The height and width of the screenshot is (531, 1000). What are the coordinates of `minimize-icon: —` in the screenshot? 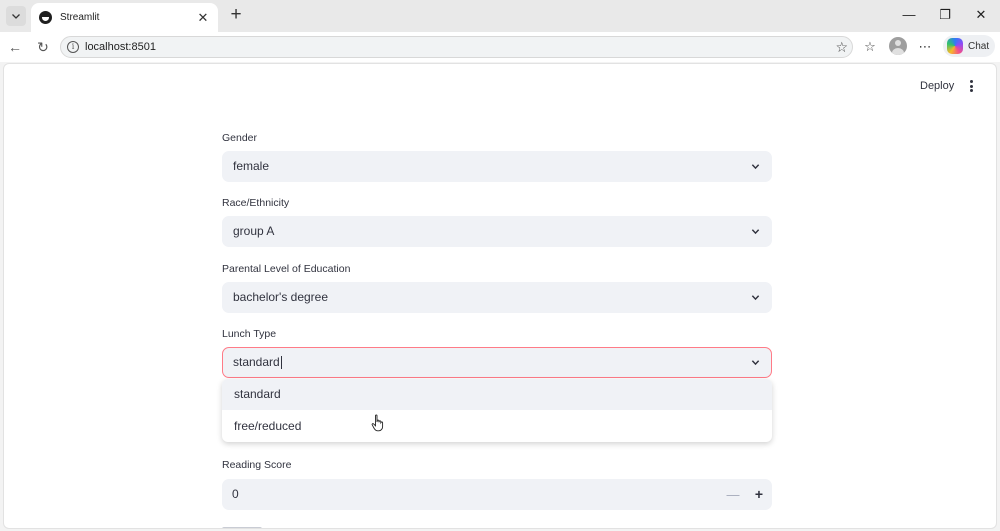 It's located at (909, 15).